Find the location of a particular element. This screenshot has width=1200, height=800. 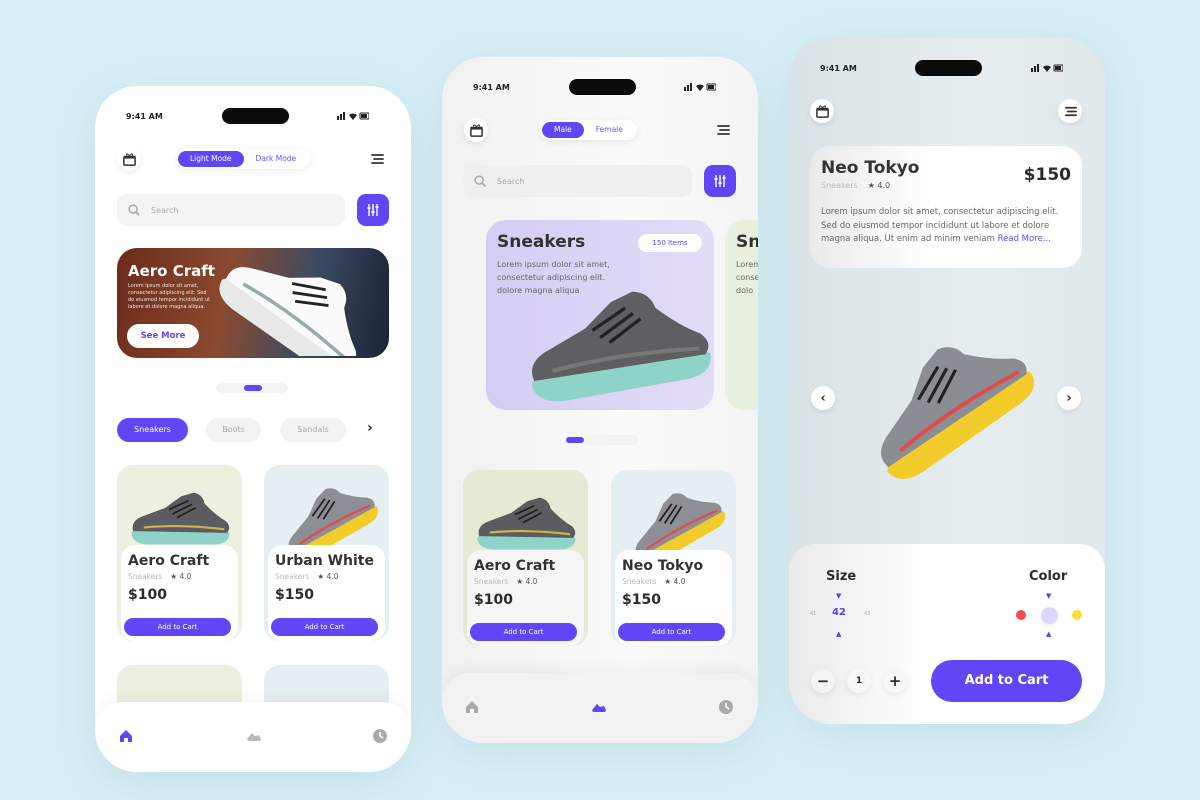

items-count-badge: 150 Items is located at coordinates (670, 243).